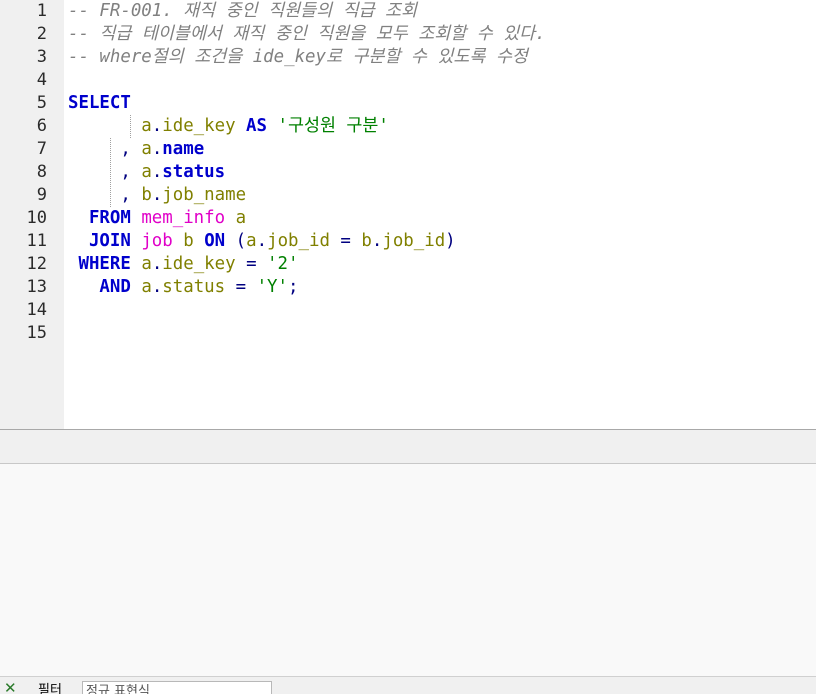 The image size is (816, 694). Describe the element at coordinates (109, 241) in the screenshot. I see `code-token: JOIN` at that location.